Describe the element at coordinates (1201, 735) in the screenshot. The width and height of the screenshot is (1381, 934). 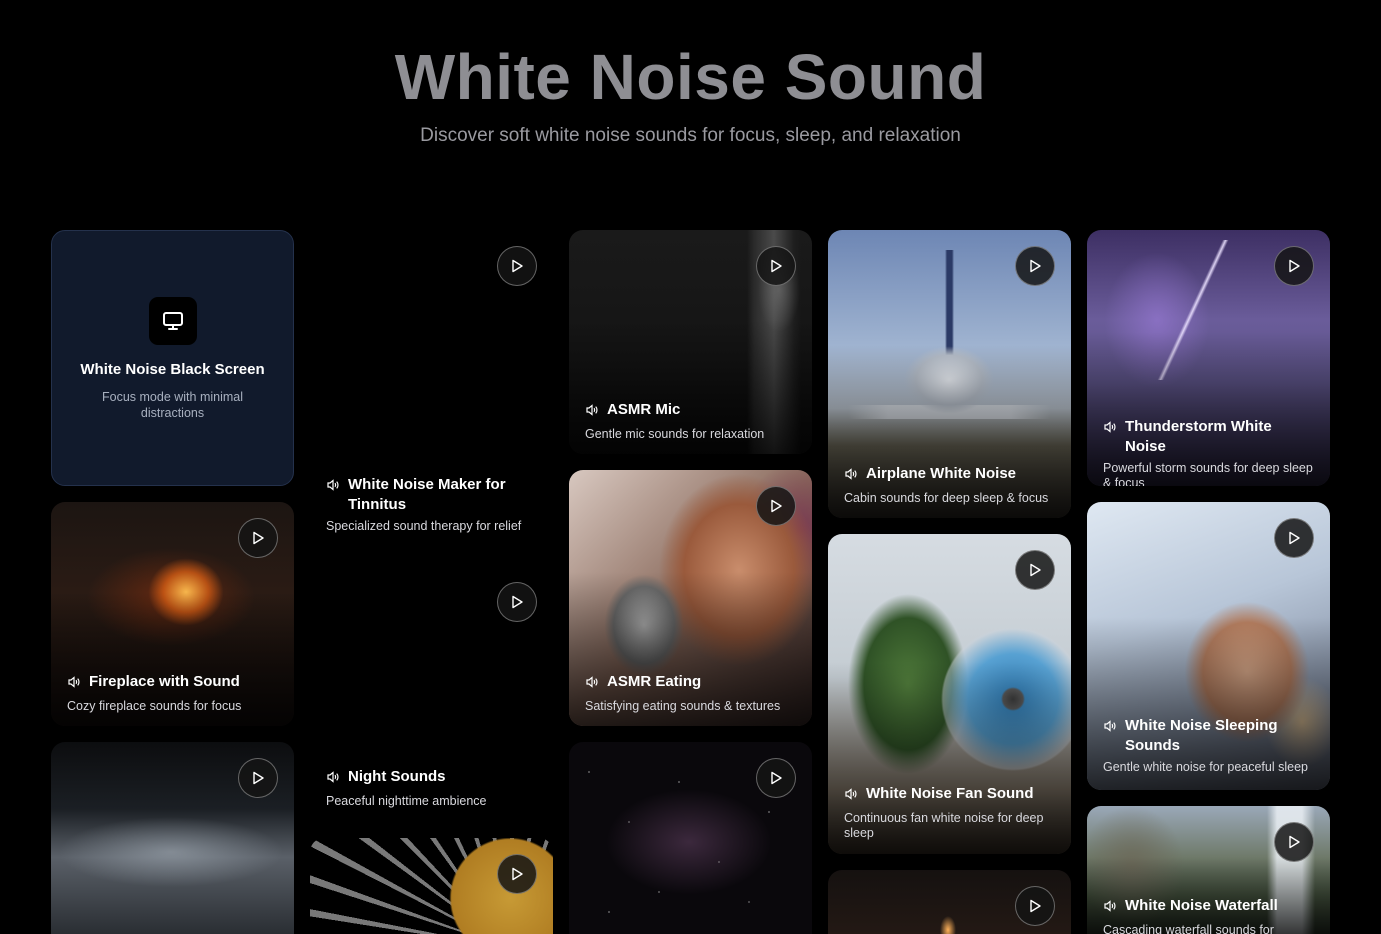
I see `card-title: White Noise Sleeping Sounds` at that location.